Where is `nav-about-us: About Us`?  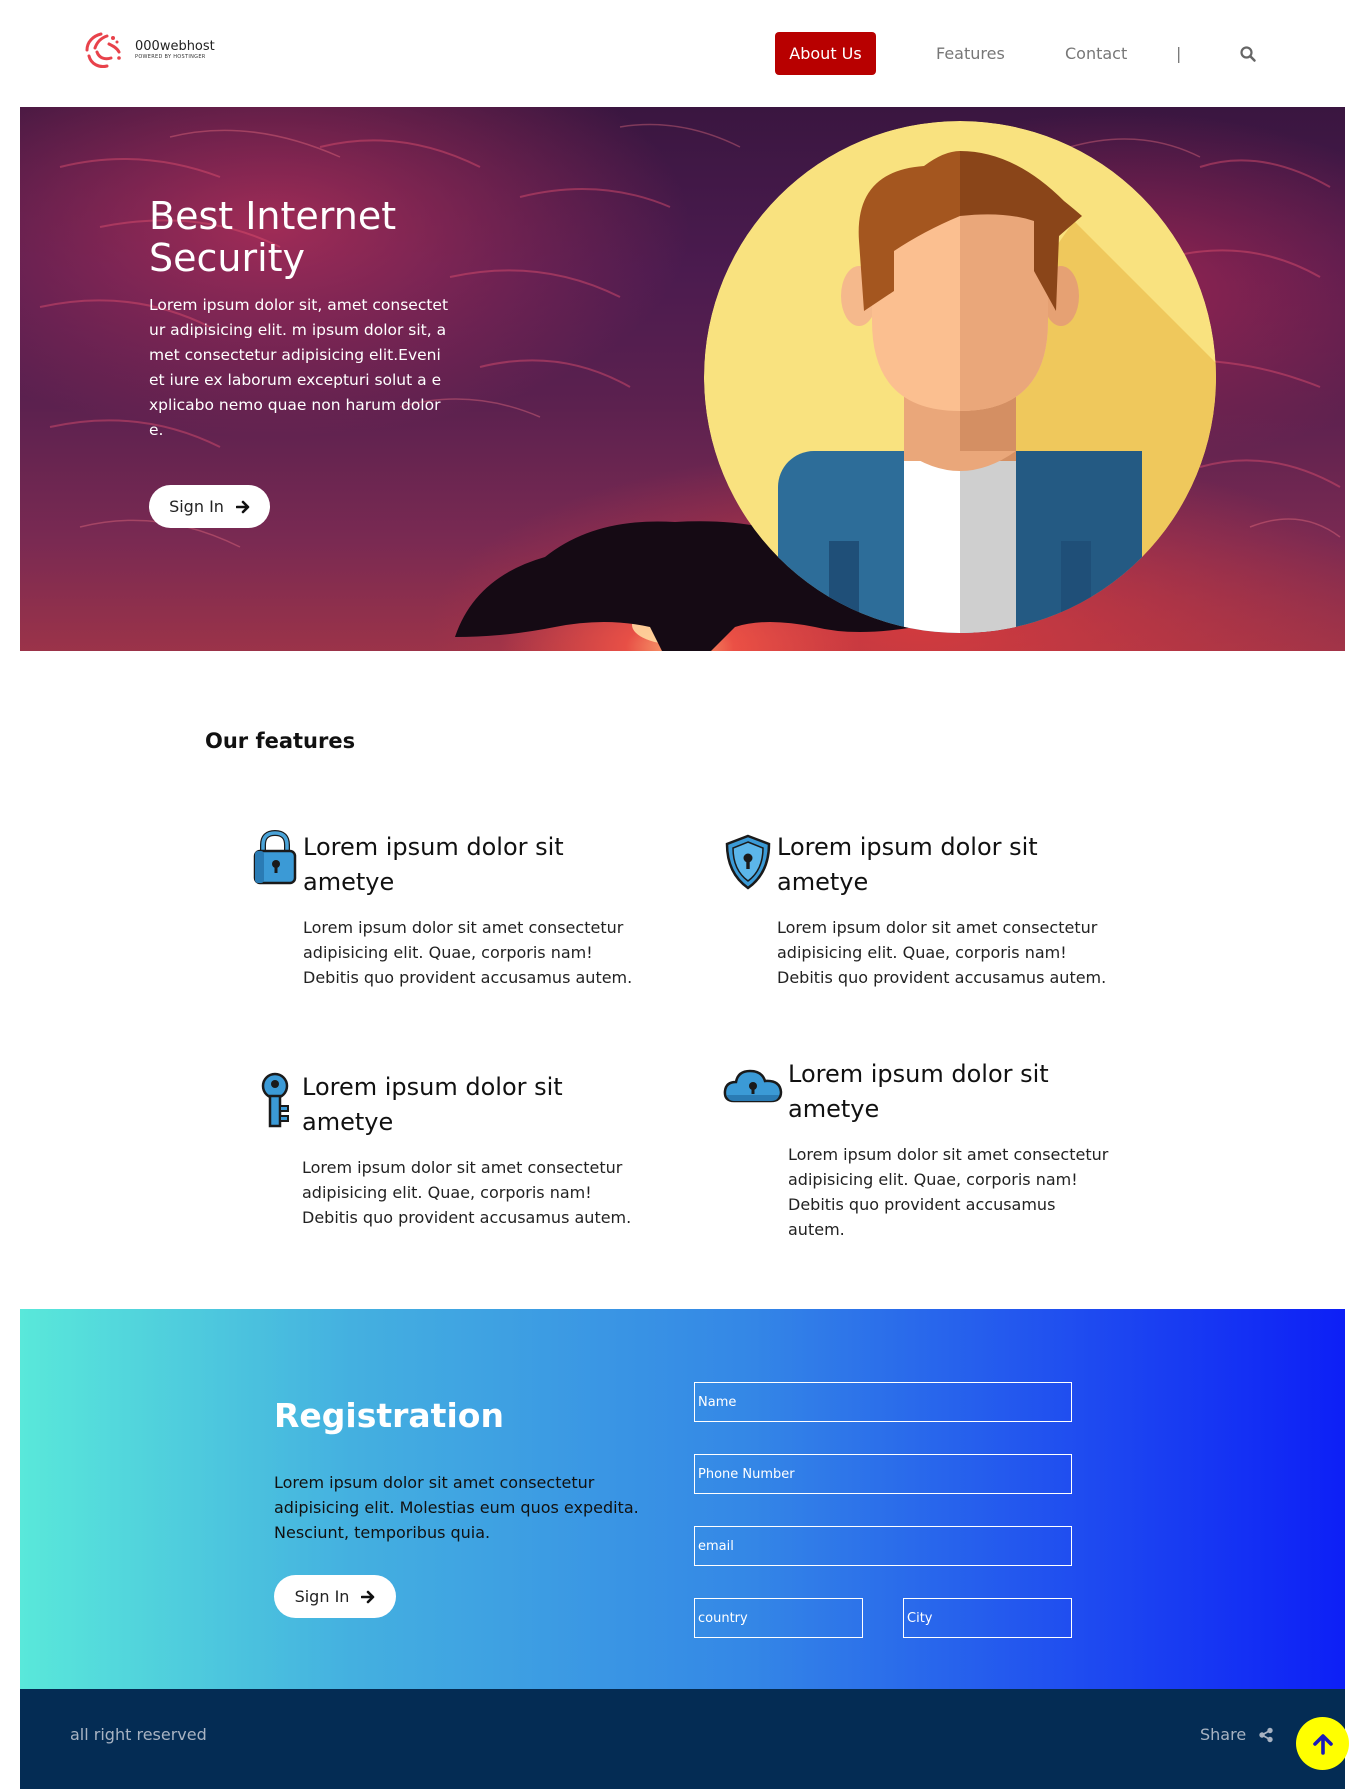 nav-about-us: About Us is located at coordinates (825, 53).